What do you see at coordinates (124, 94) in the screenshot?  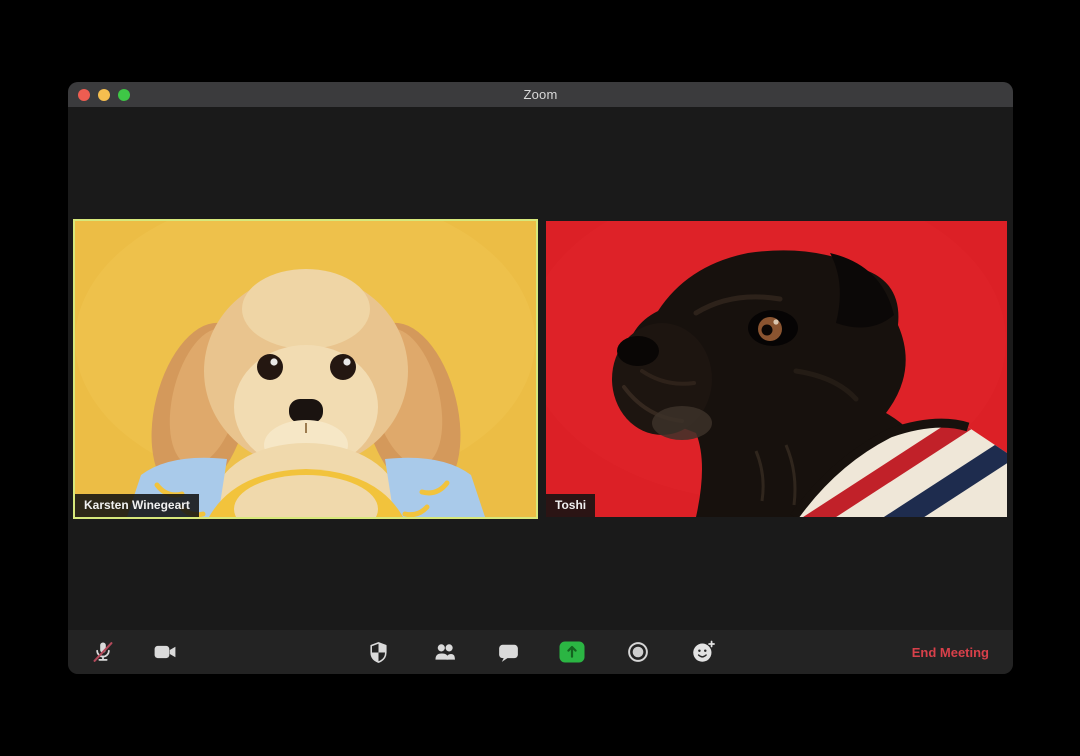 I see `fullscreen-window-button` at bounding box center [124, 94].